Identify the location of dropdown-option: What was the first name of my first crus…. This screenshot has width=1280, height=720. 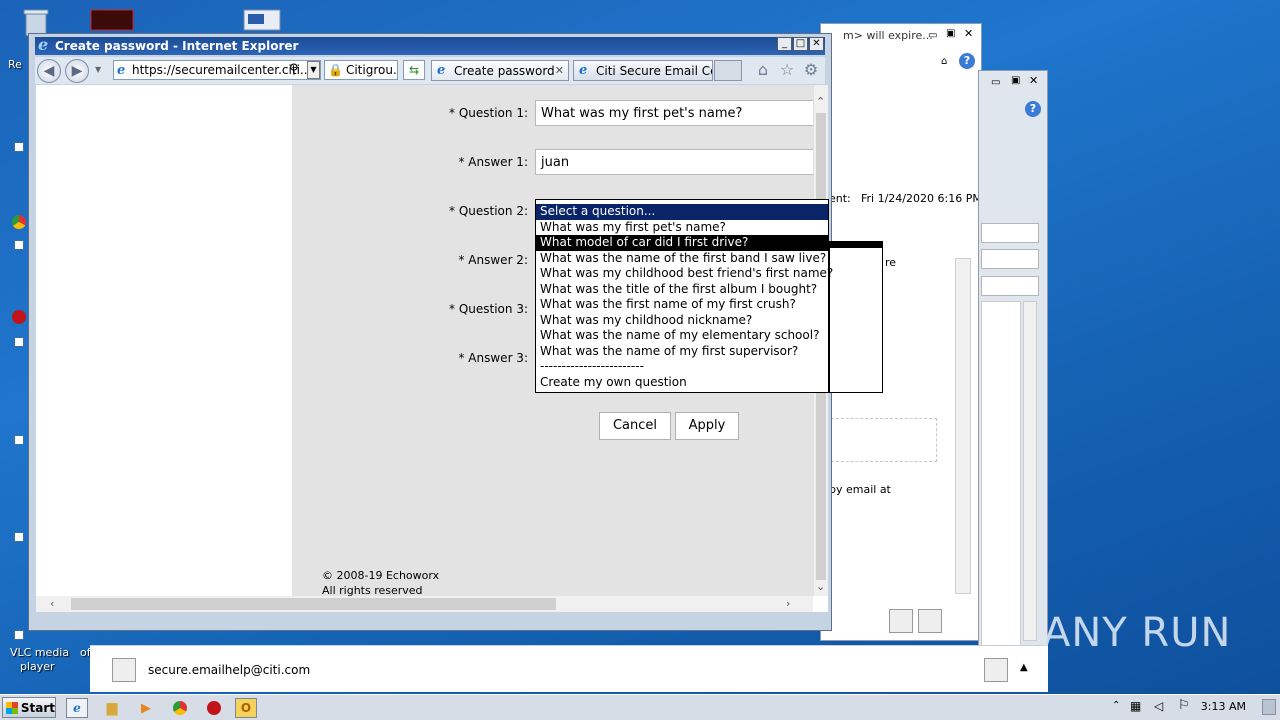
(682, 305).